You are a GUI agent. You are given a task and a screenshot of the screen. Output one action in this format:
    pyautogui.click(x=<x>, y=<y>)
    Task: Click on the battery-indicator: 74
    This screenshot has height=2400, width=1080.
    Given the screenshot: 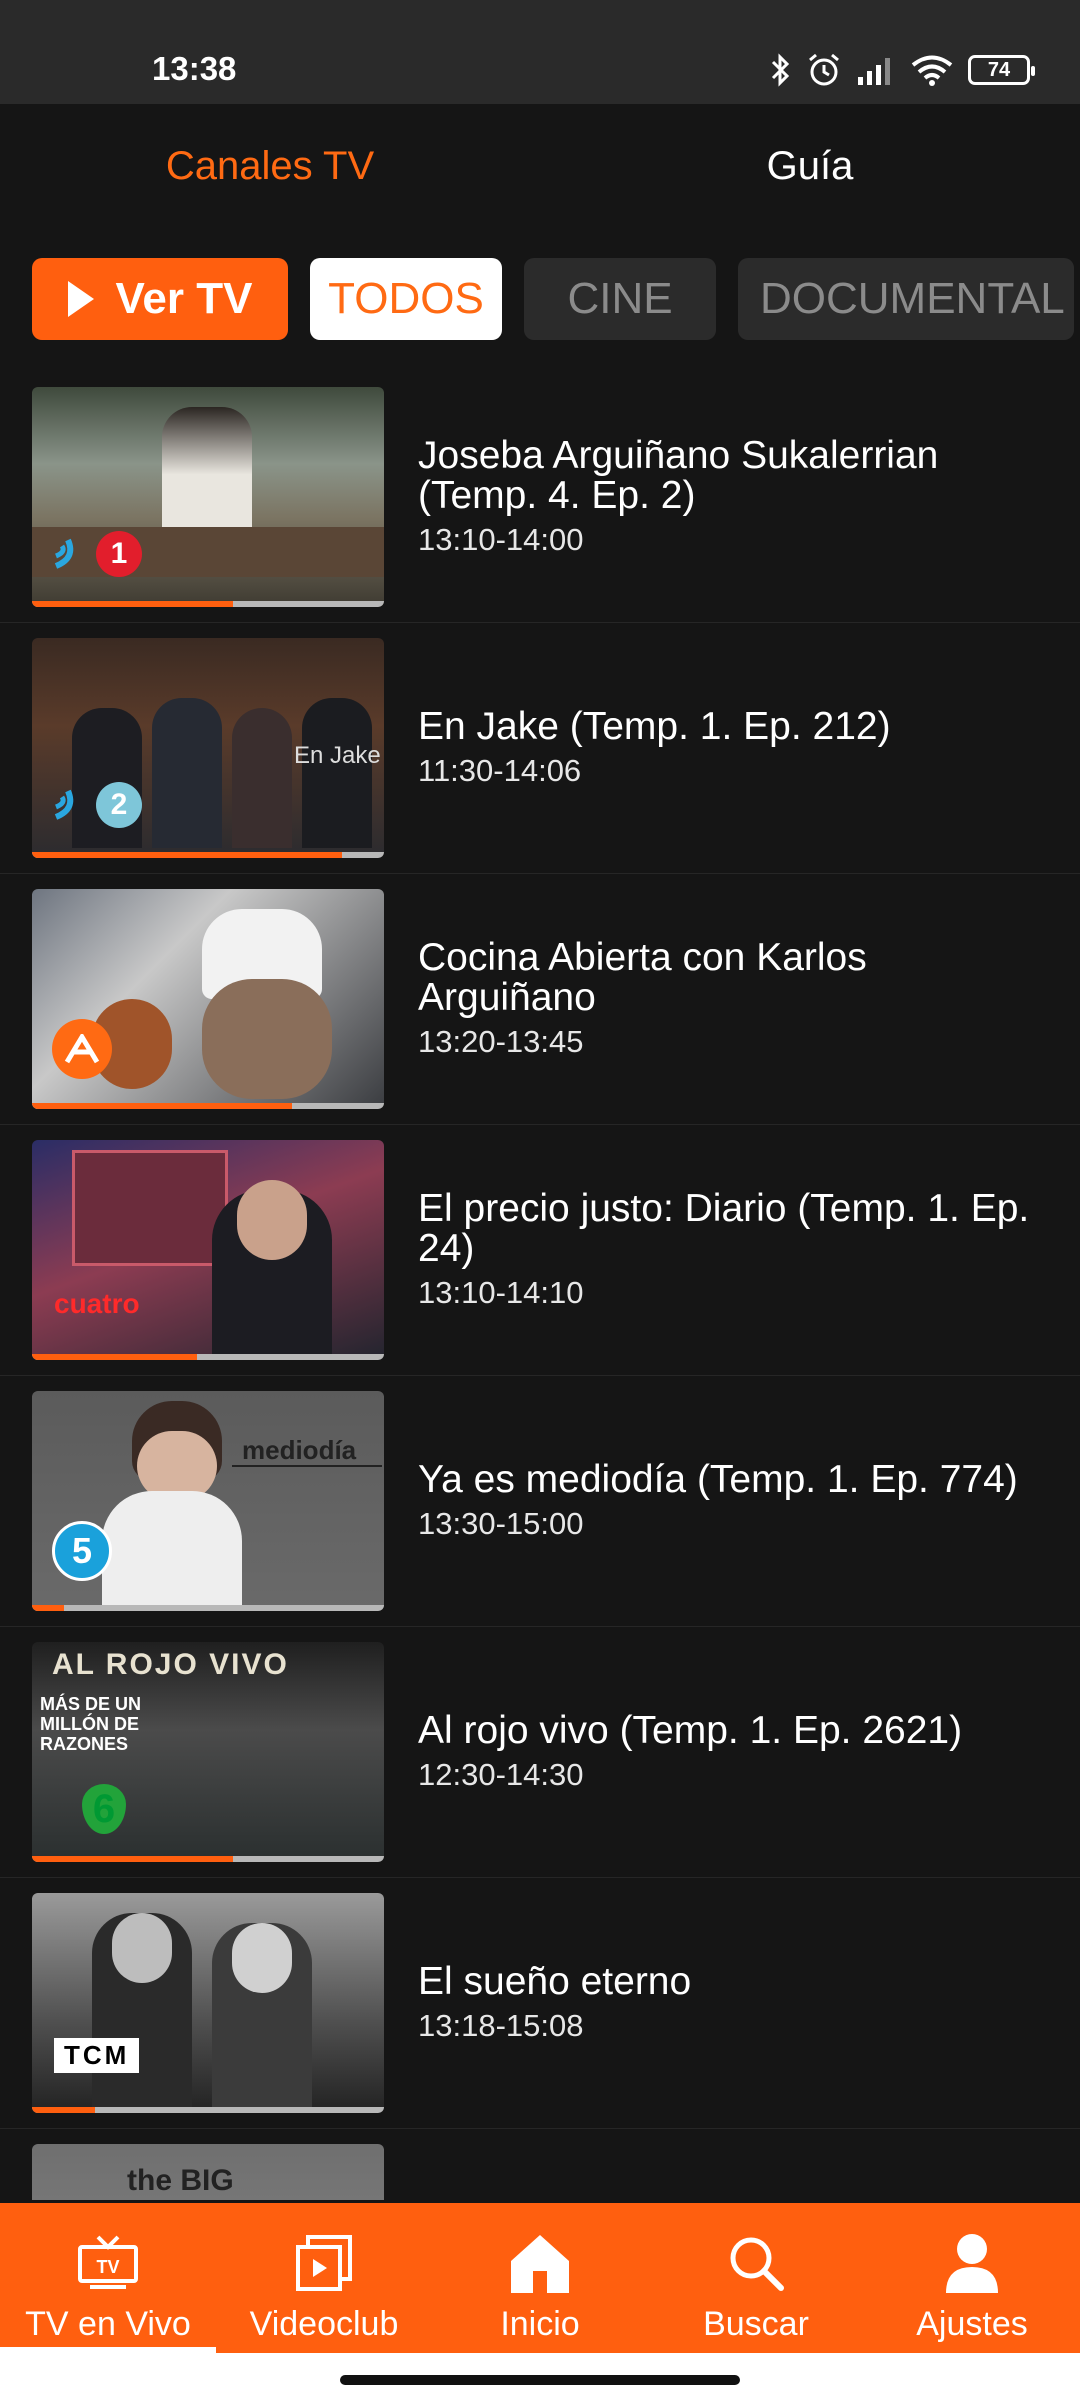 What is the action you would take?
    pyautogui.click(x=1001, y=70)
    